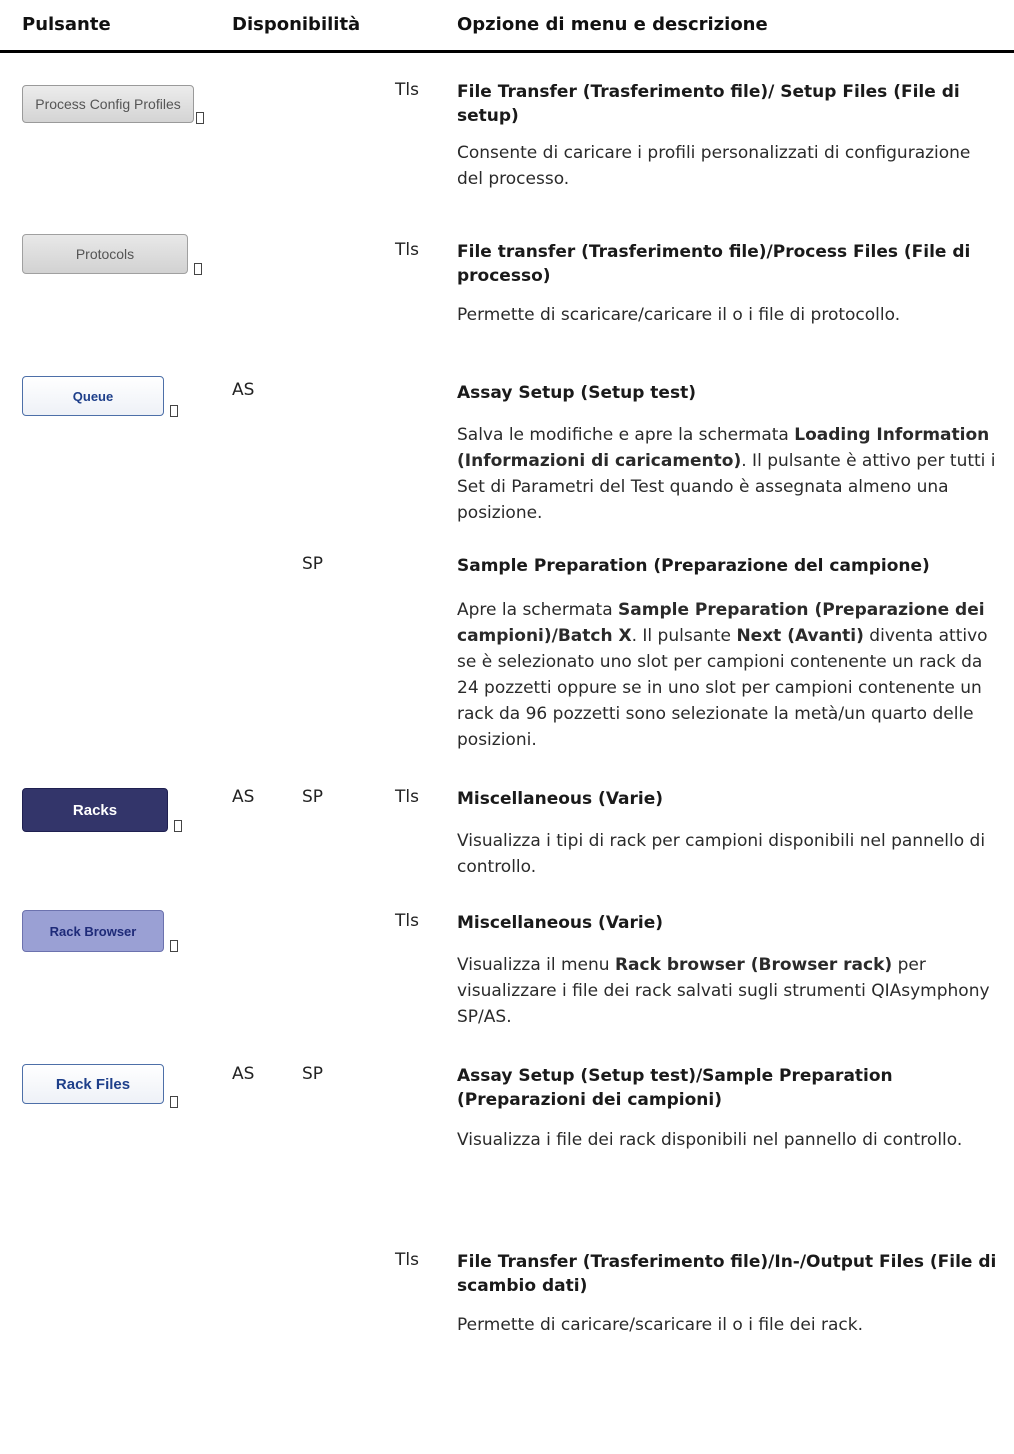  What do you see at coordinates (108, 104) in the screenshot?
I see `process-config-profiles-button: Process Config Profiles` at bounding box center [108, 104].